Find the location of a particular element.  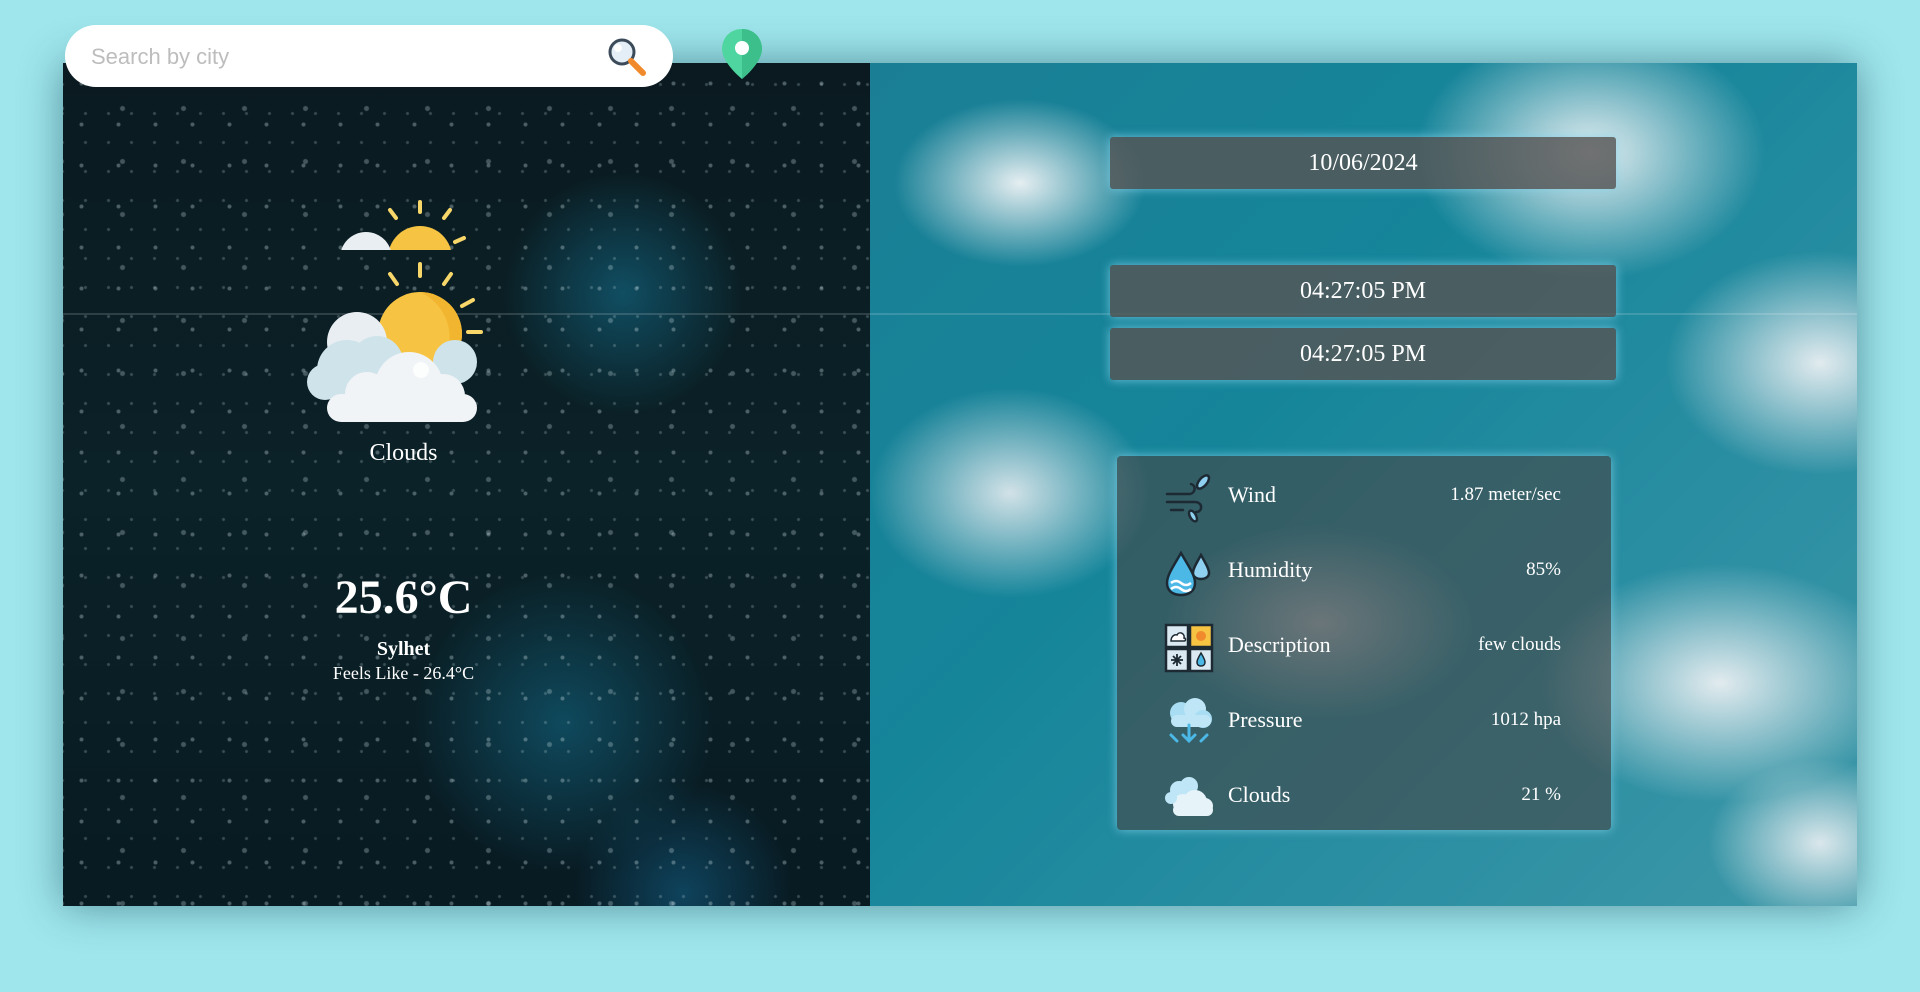

search-input is located at coordinates (341, 57).